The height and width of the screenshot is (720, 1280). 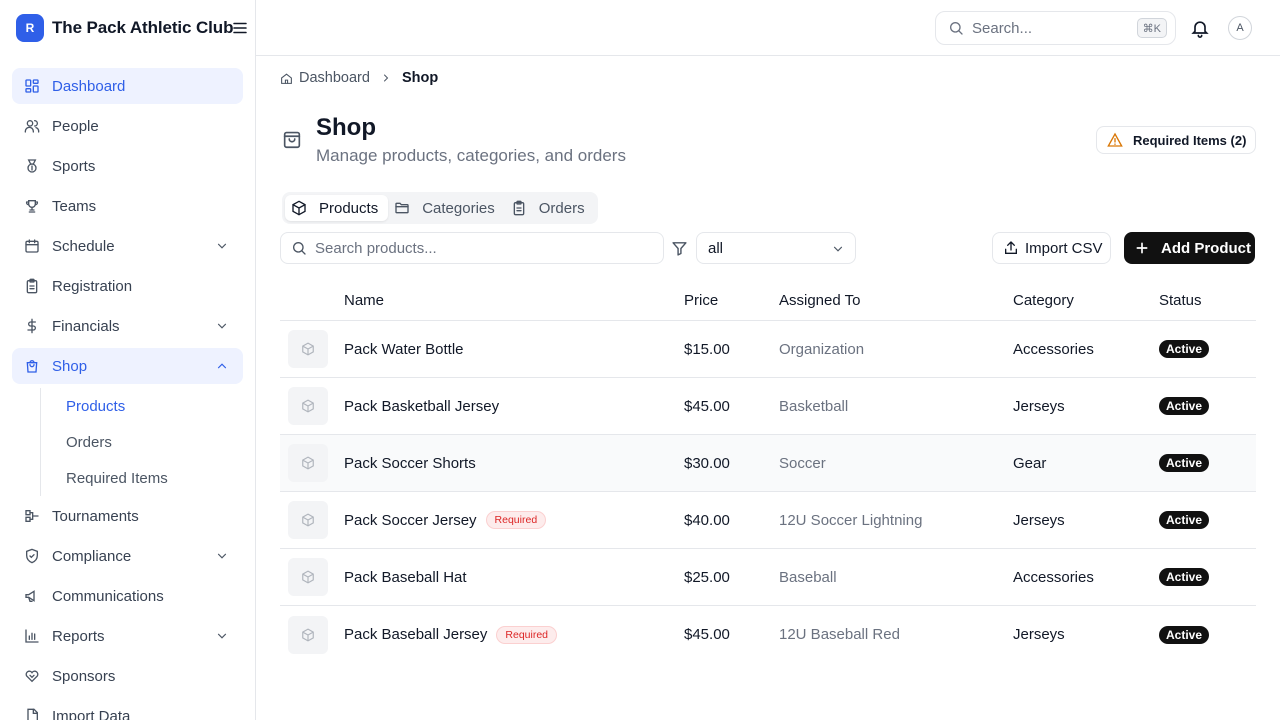 I want to click on product-price: $25.00, so click(x=707, y=577).